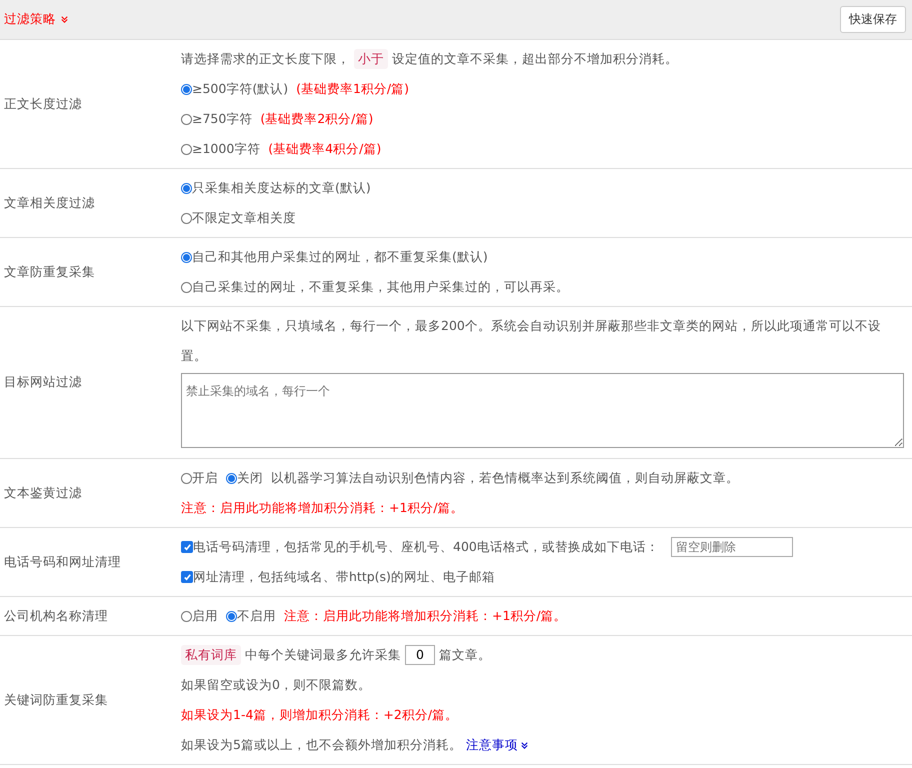  What do you see at coordinates (234, 89) in the screenshot?
I see `radio-option: ≥500字符(默认)` at bounding box center [234, 89].